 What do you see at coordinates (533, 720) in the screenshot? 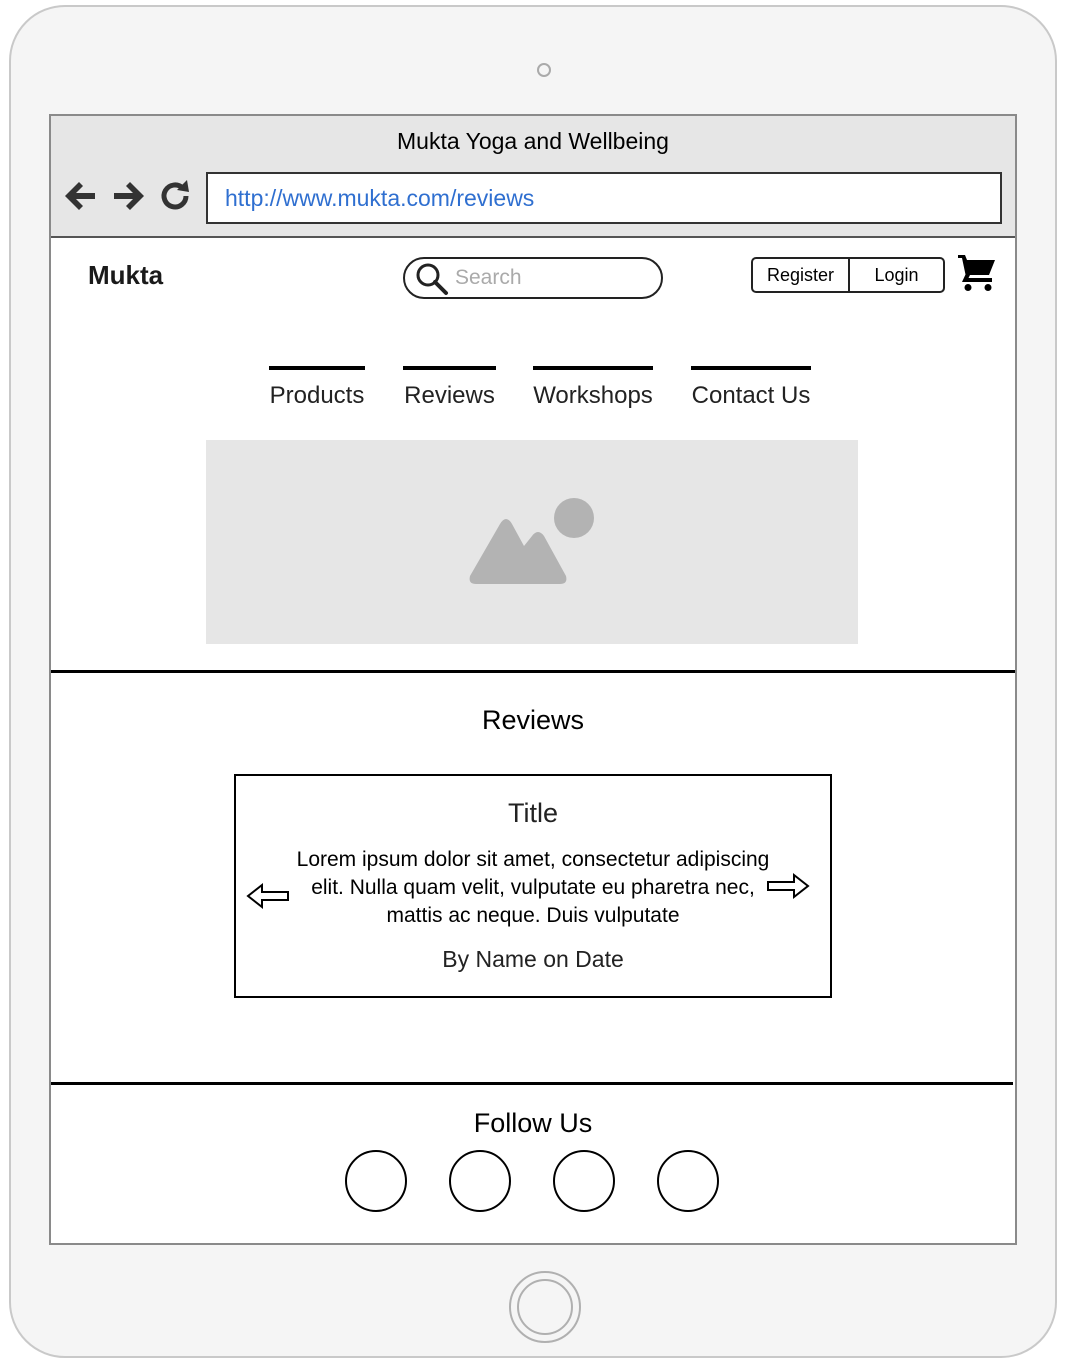
I see `reviews-heading: Reviews` at bounding box center [533, 720].